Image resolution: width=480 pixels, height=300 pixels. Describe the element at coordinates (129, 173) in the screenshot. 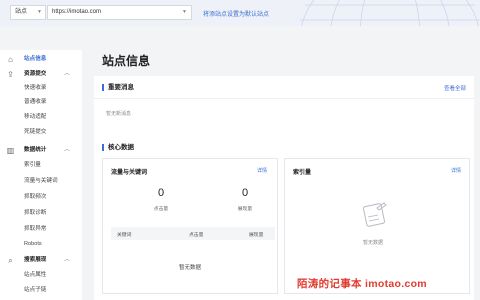

I see `traffic-card-title: 流量与关键词` at that location.